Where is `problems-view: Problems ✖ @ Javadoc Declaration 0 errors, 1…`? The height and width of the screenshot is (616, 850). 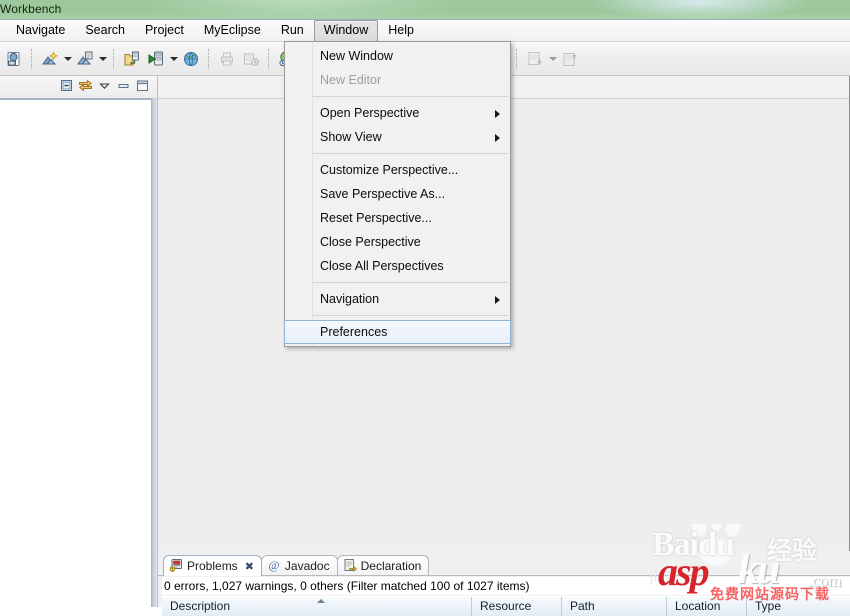
problems-view: Problems ✖ @ Javadoc Declaration 0 errors, 1… is located at coordinates (503, 583).